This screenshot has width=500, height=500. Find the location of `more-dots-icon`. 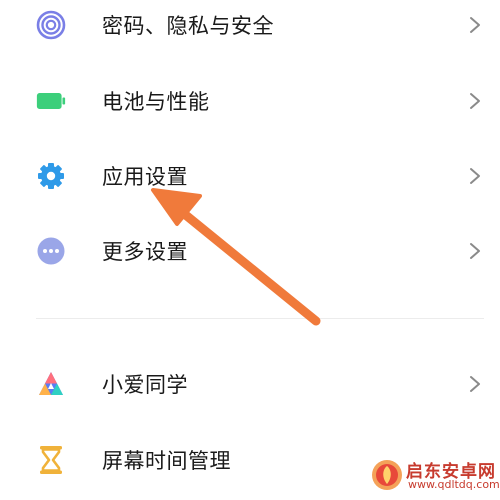

more-dots-icon is located at coordinates (51, 251).